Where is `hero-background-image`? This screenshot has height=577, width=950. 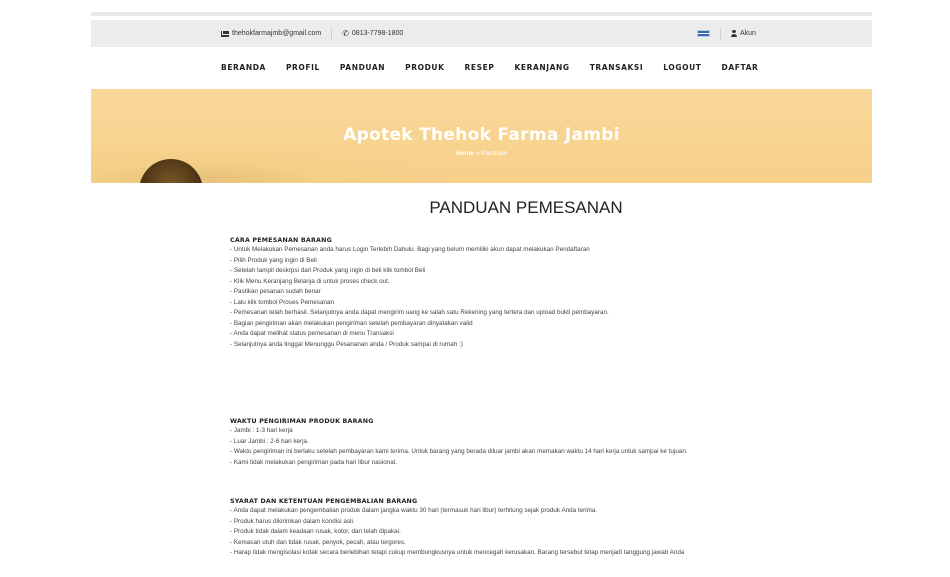
hero-background-image is located at coordinates (171, 171).